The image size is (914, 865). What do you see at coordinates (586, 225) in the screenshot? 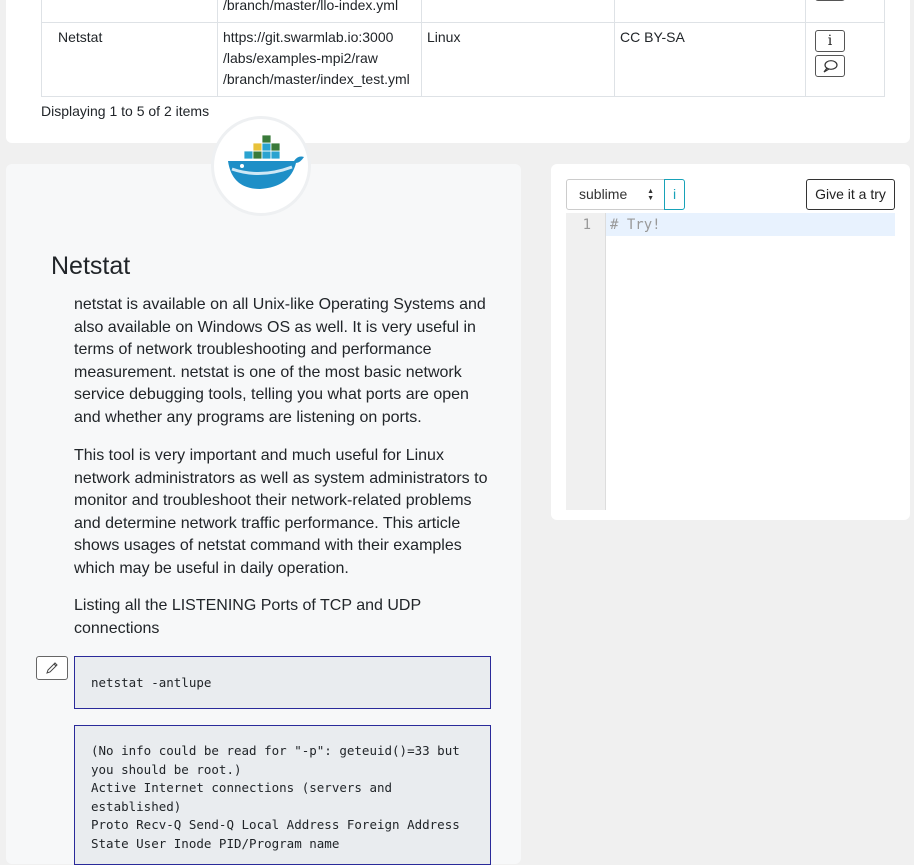
I see `line-number: 1` at bounding box center [586, 225].